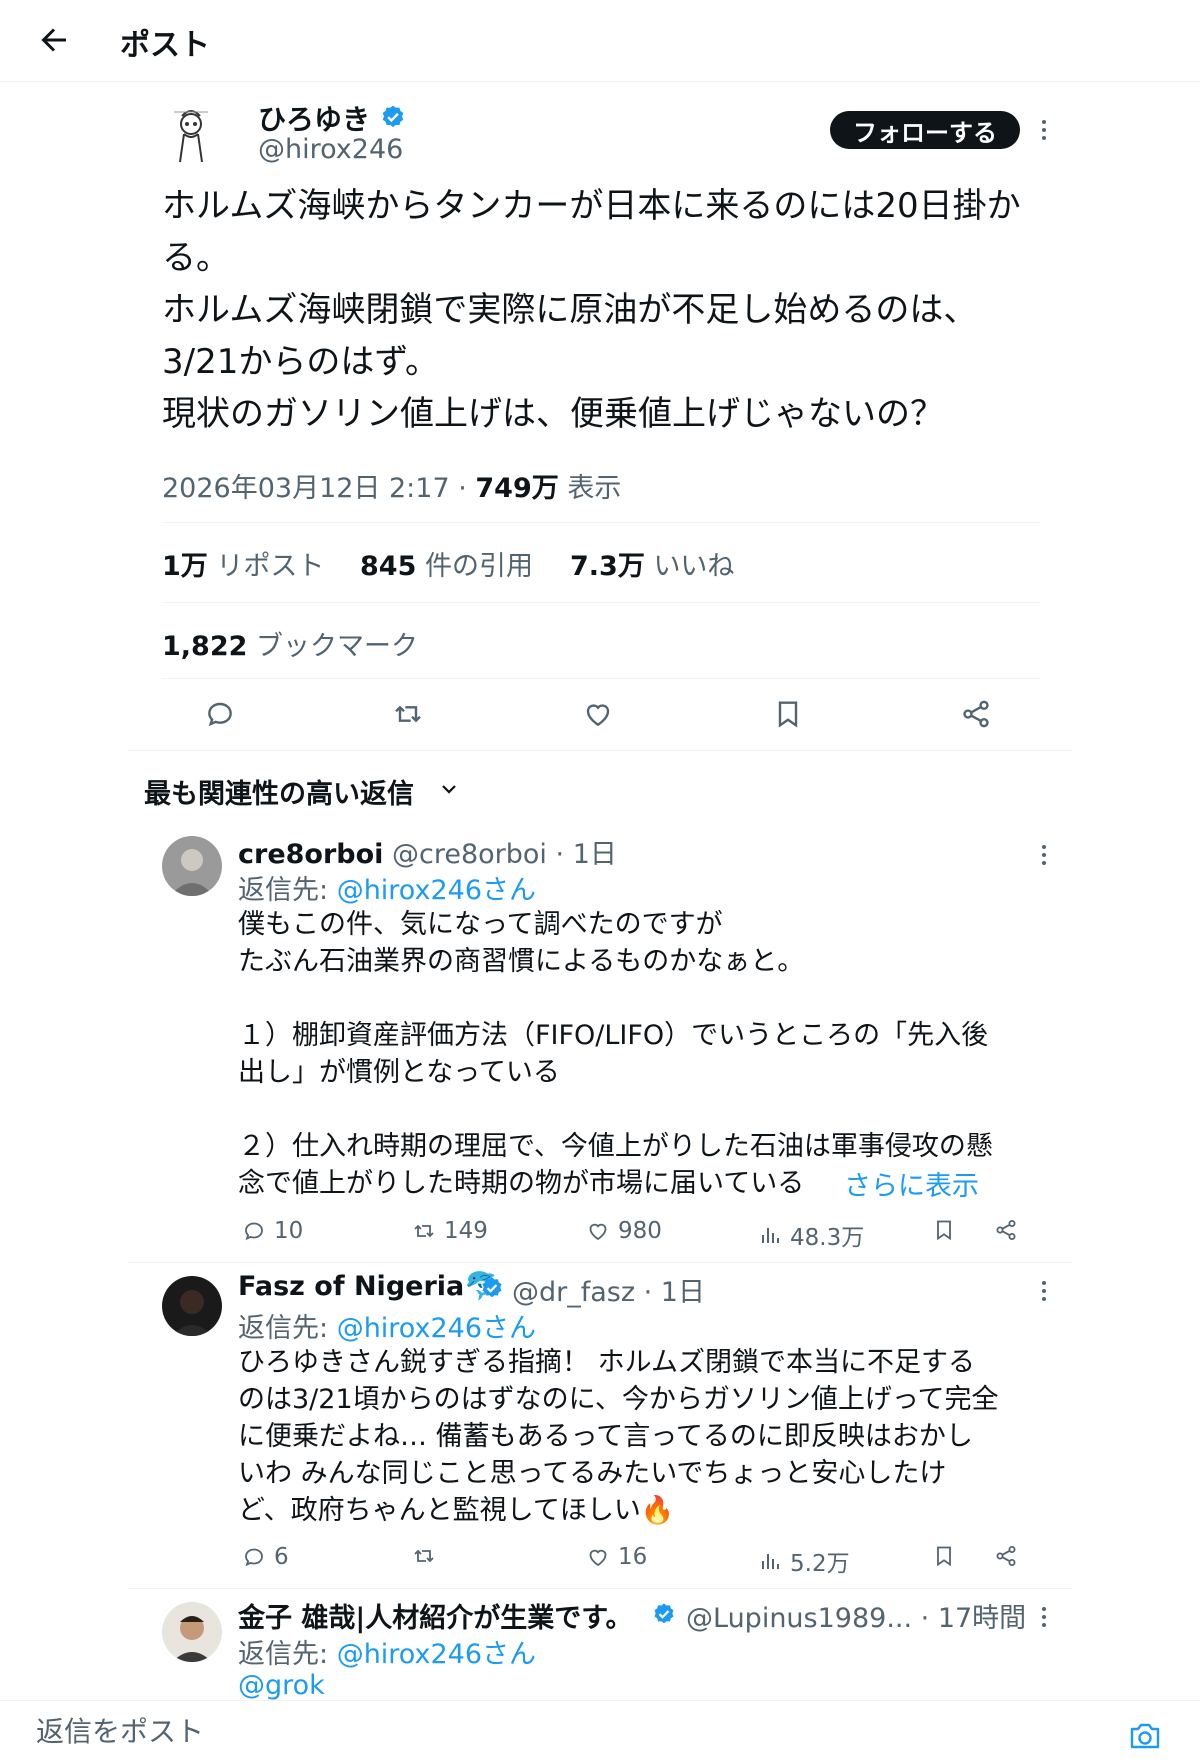 The height and width of the screenshot is (1762, 1200). Describe the element at coordinates (652, 563) in the screenshot. I see `likes-stat: 7.3万 いいね` at that location.